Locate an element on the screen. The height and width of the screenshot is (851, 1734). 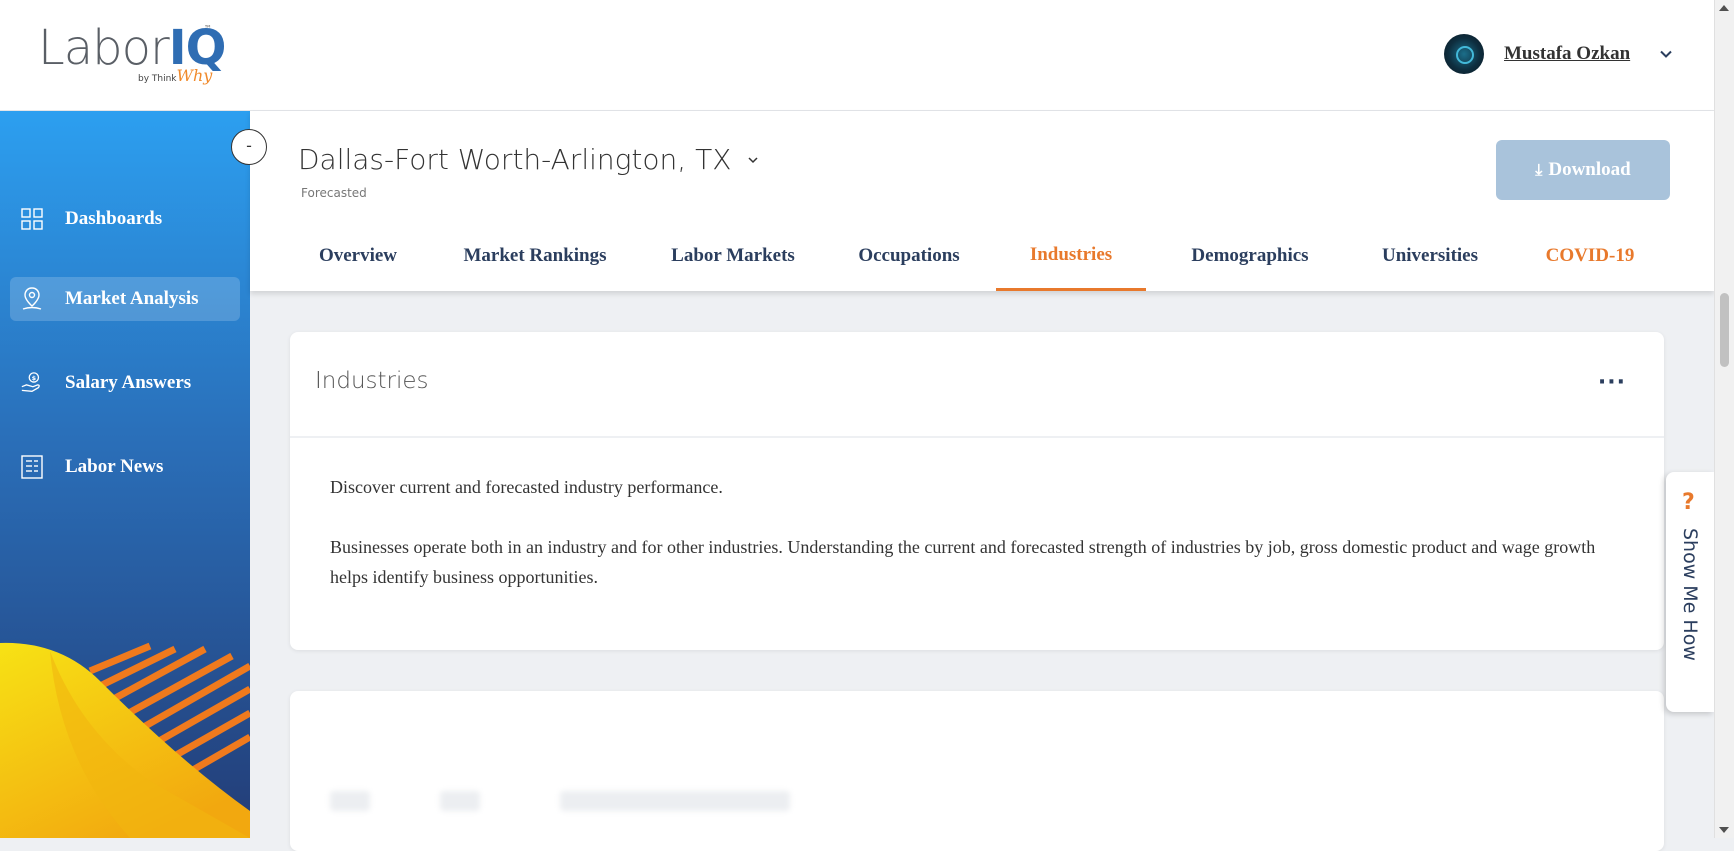
logo-byline-accent: Why is located at coordinates (194, 75).